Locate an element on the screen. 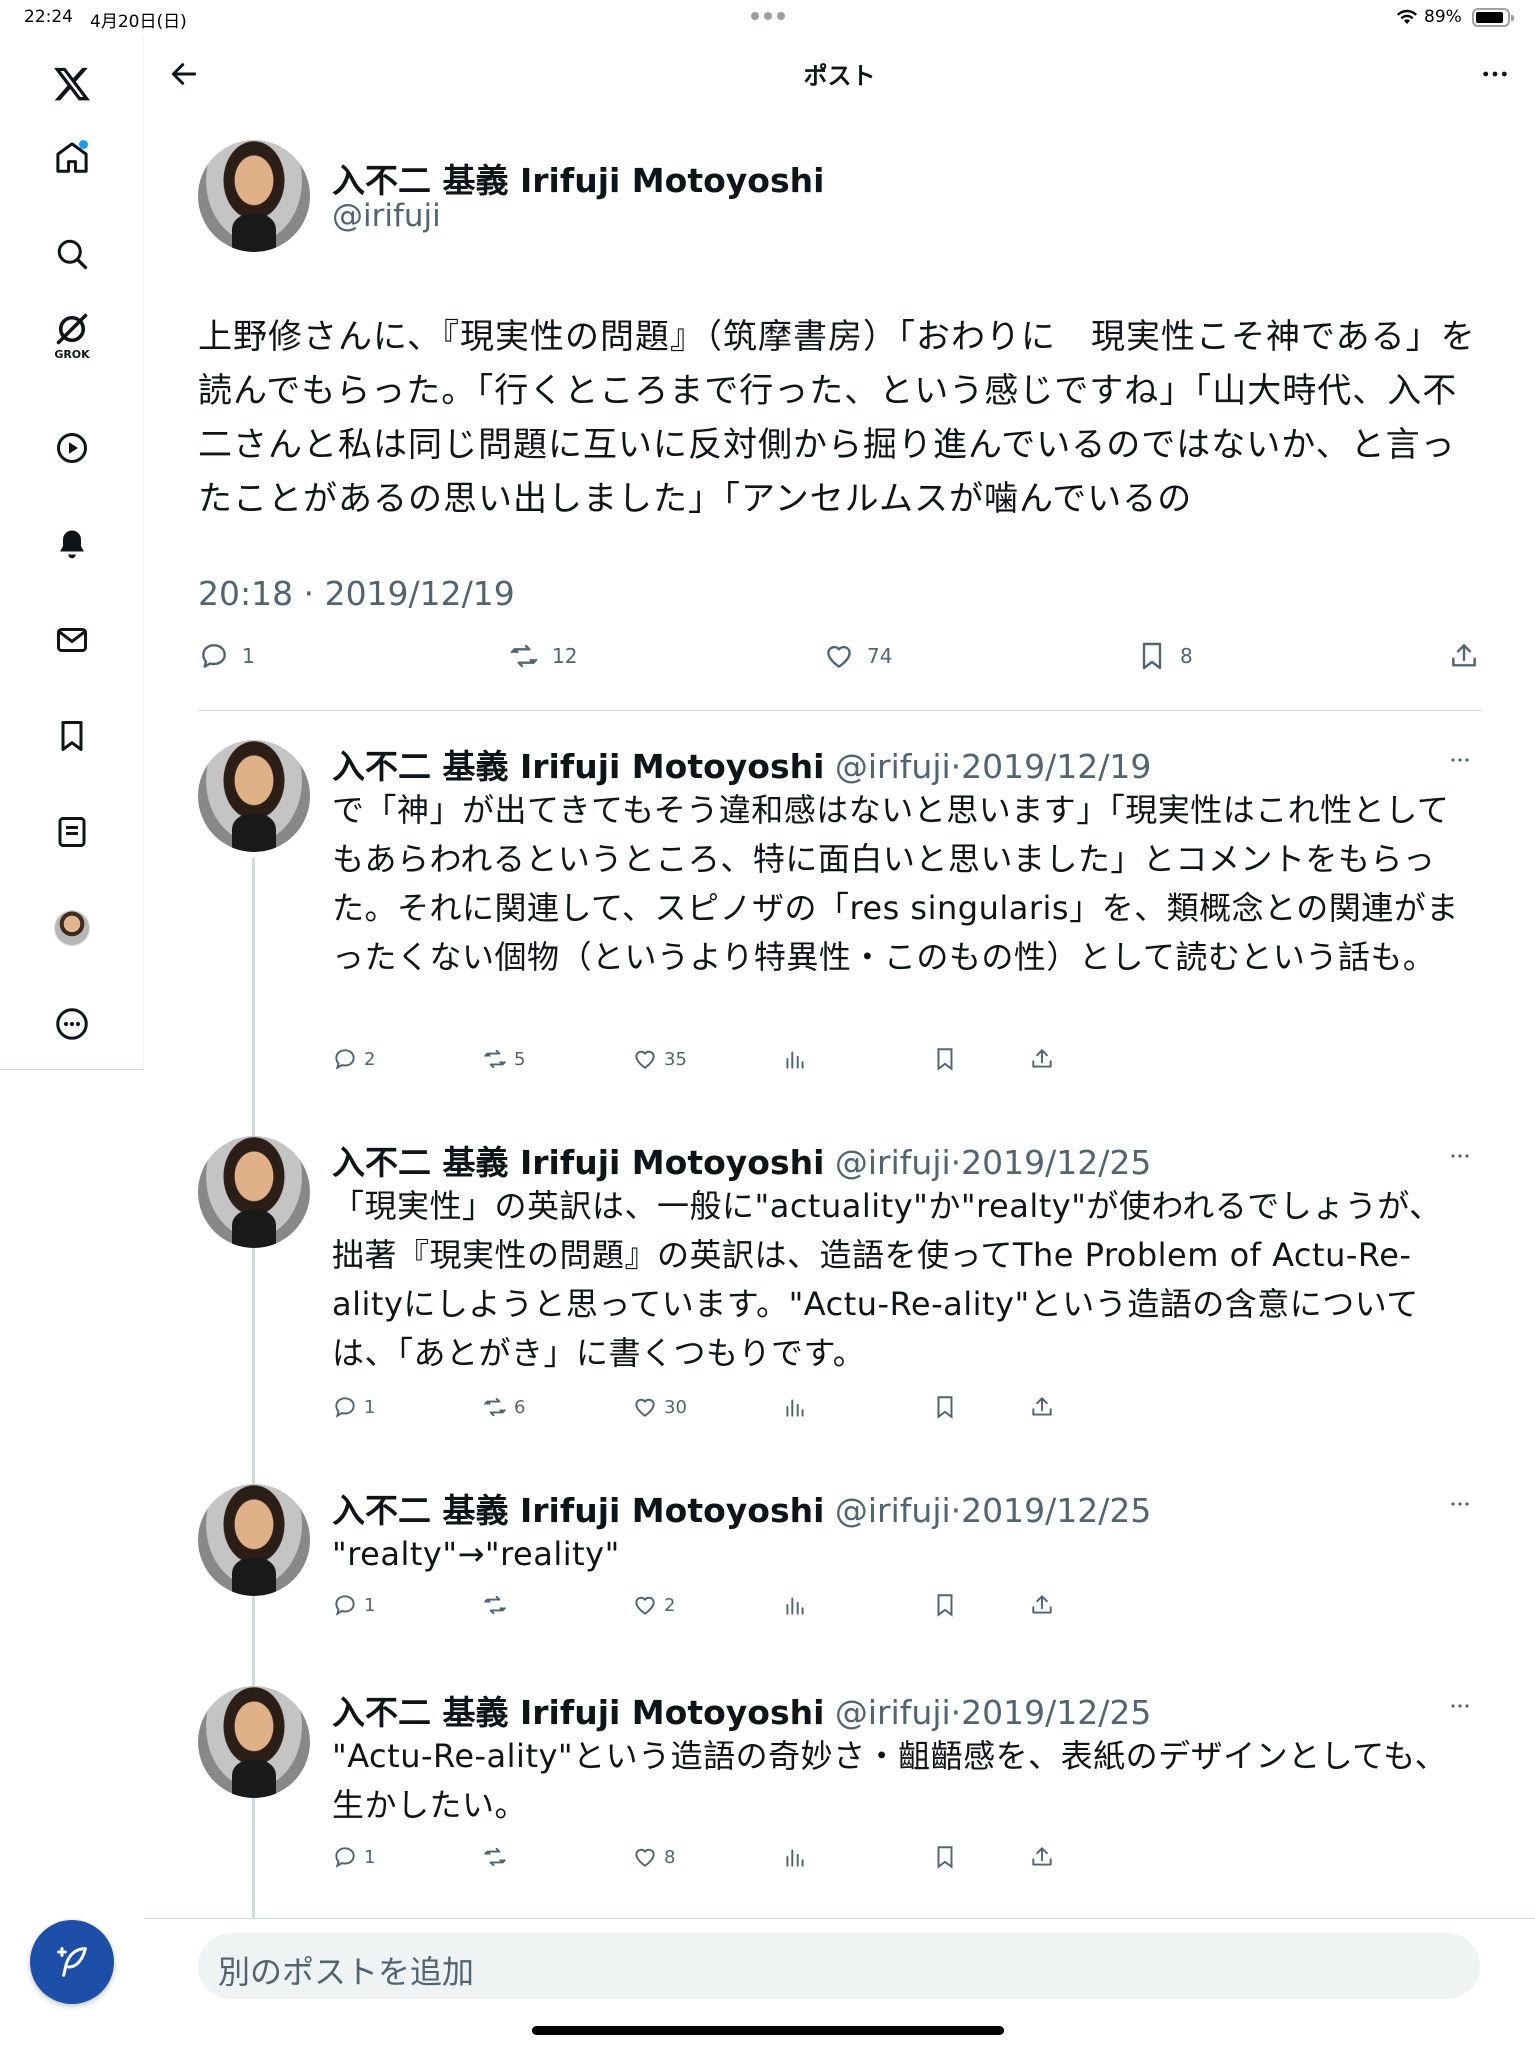 This screenshot has height=2048, width=1535. reply-button: 2 is located at coordinates (353, 1059).